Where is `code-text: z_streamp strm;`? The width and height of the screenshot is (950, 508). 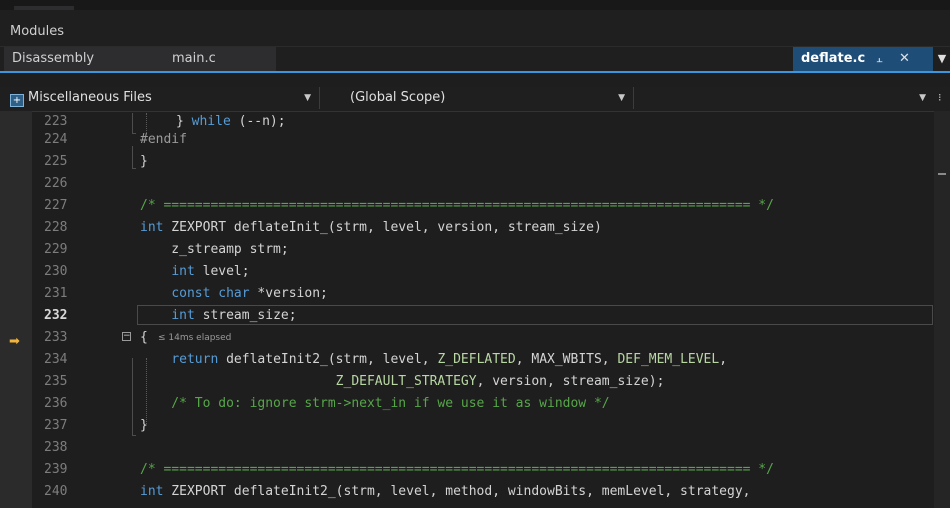
code-text: z_streamp strm; is located at coordinates (214, 249).